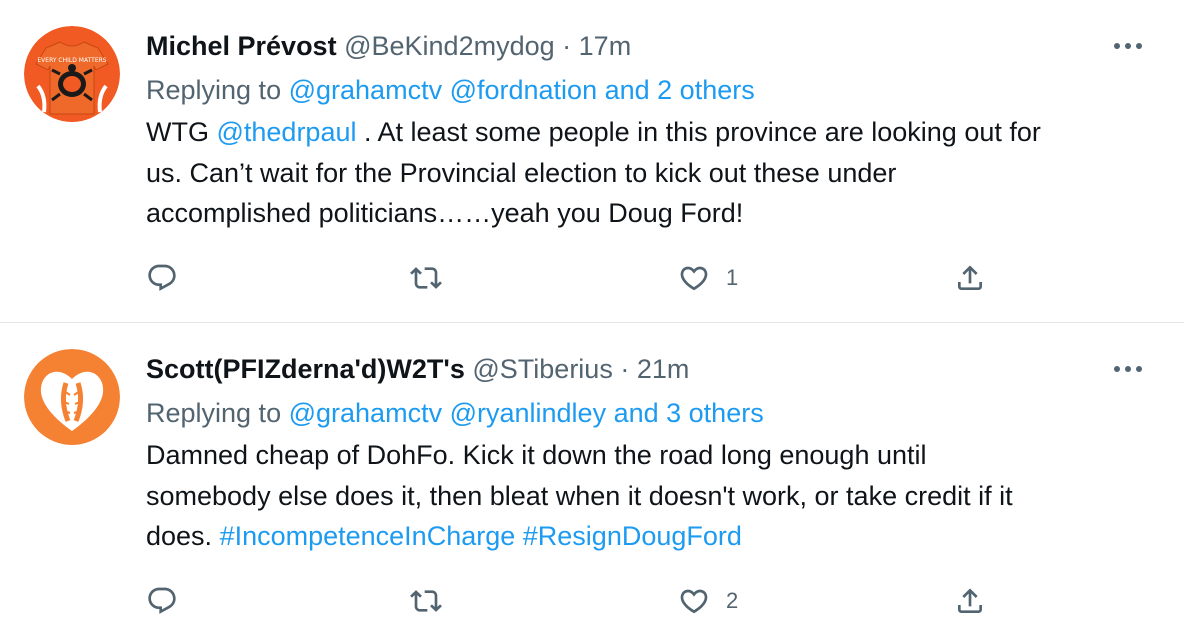  I want to click on like-button: 1, so click(708, 278).